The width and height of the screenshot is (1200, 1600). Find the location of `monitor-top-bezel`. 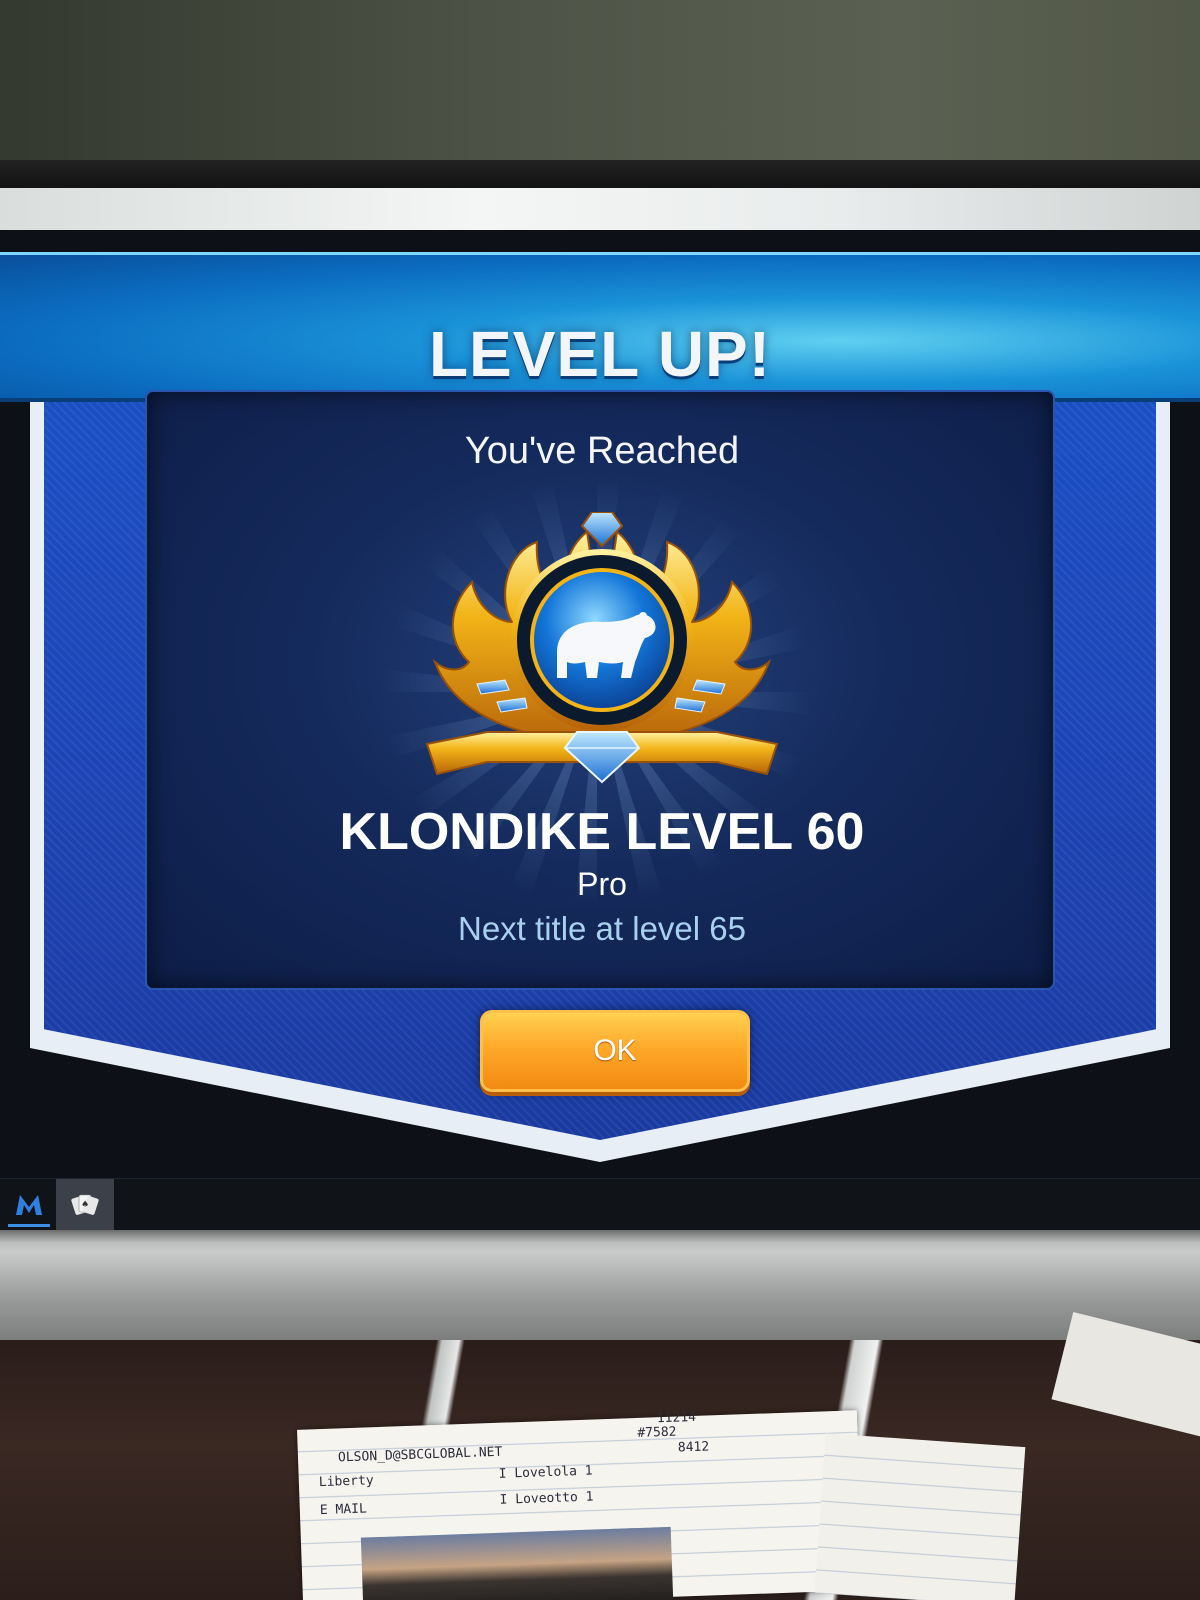

monitor-top-bezel is located at coordinates (600, 175).